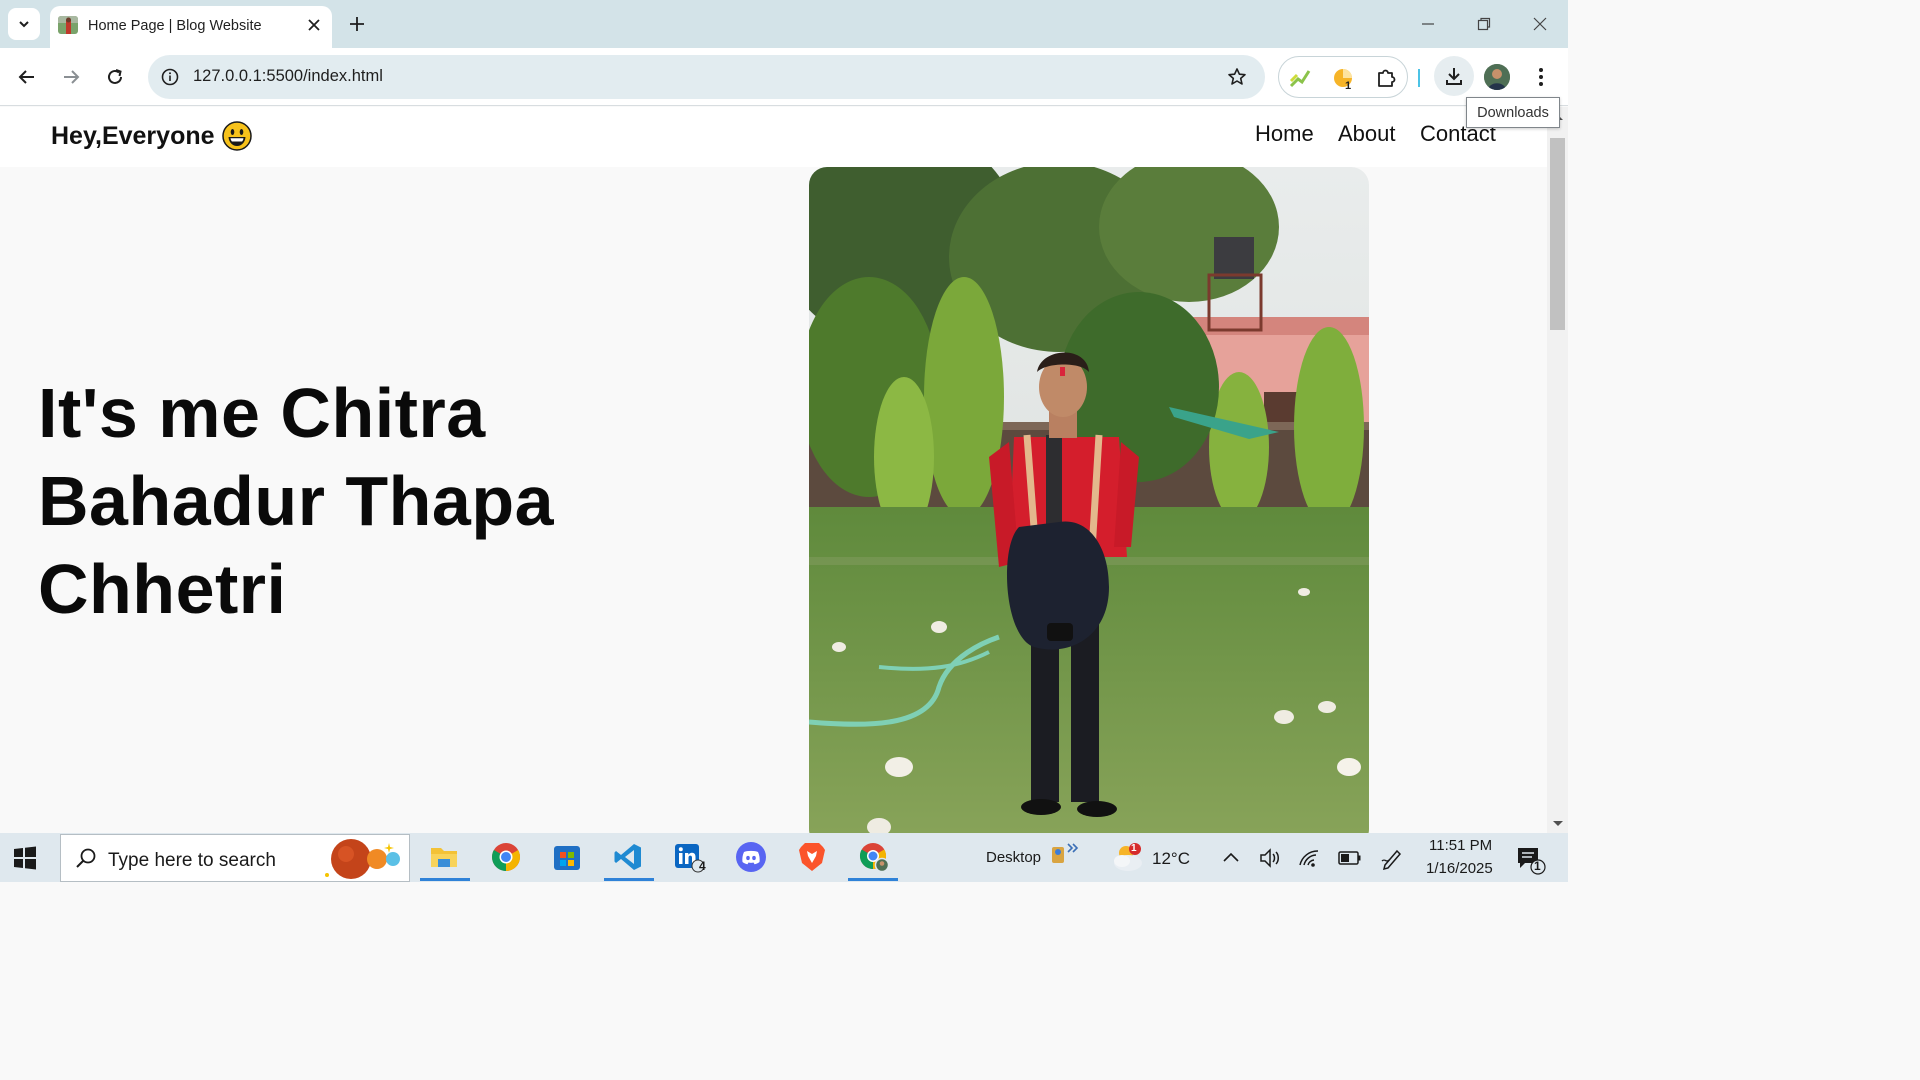 The image size is (1920, 1080). I want to click on site-brand: Hey,Everyone, so click(133, 136).